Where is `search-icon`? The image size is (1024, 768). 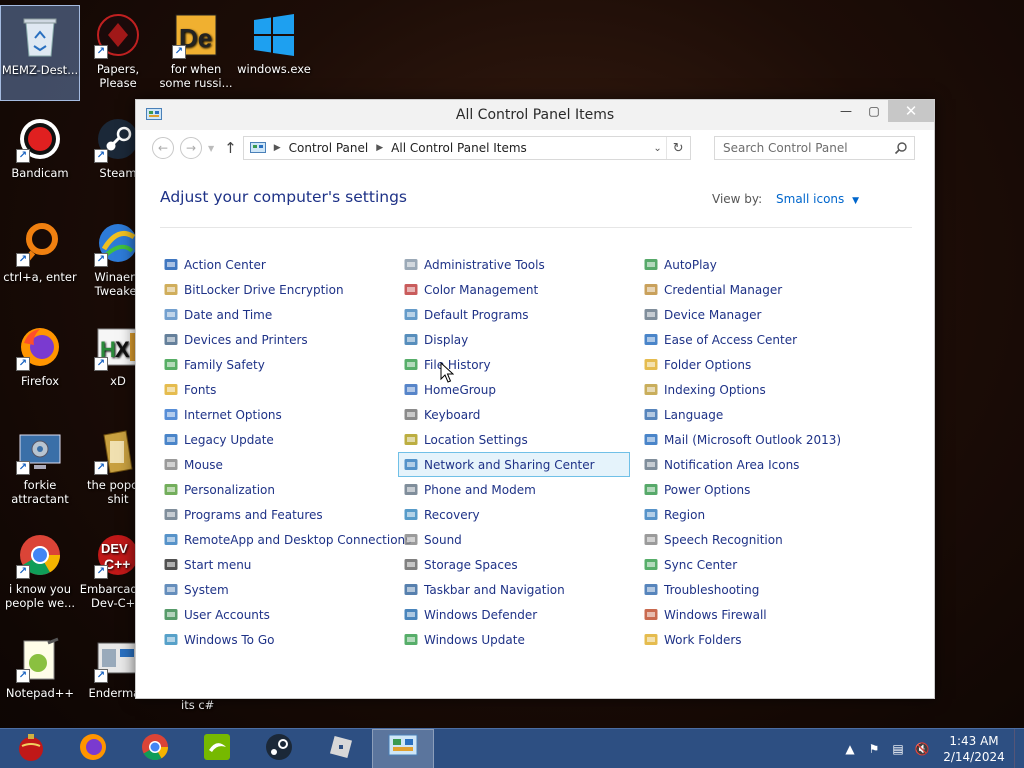
search-icon is located at coordinates (901, 148).